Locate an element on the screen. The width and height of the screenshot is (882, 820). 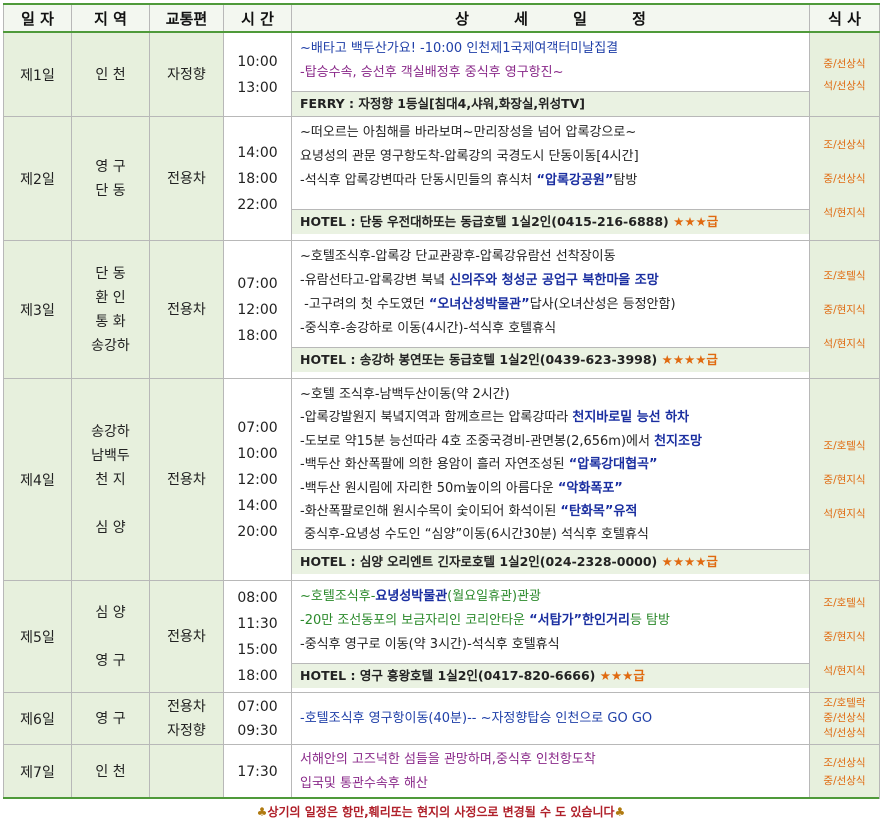
time-cell: 14:00 18:00 22:00 is located at coordinates (257, 178).